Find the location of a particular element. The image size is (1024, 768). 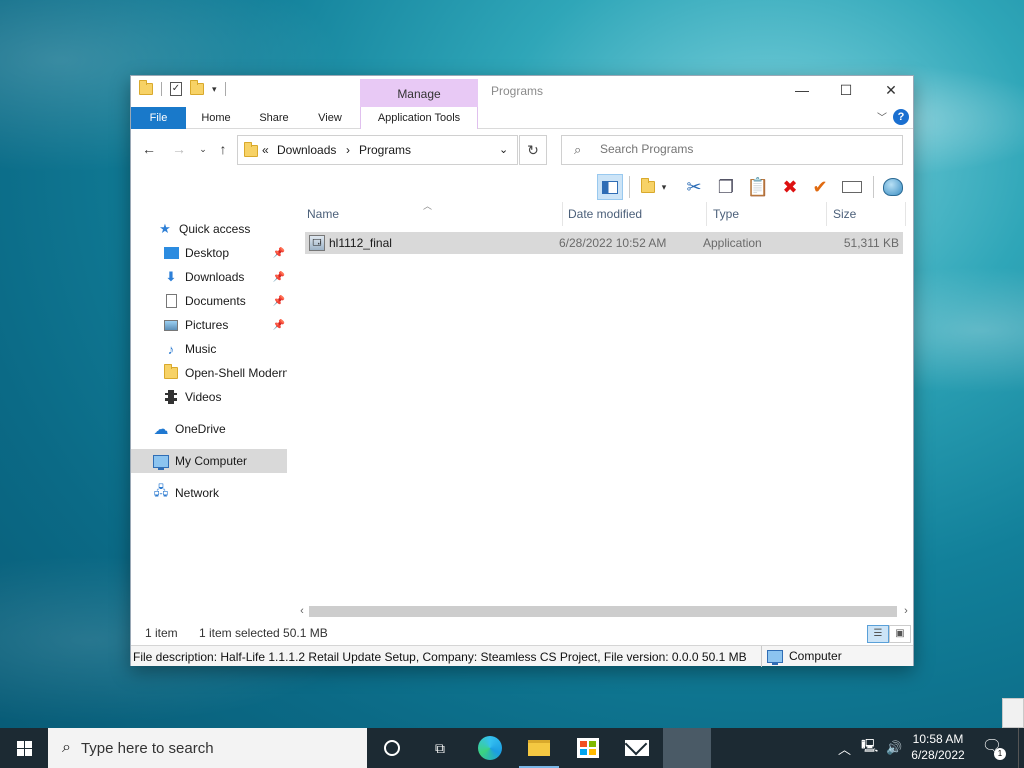

new-folder-icon is located at coordinates (197, 87).